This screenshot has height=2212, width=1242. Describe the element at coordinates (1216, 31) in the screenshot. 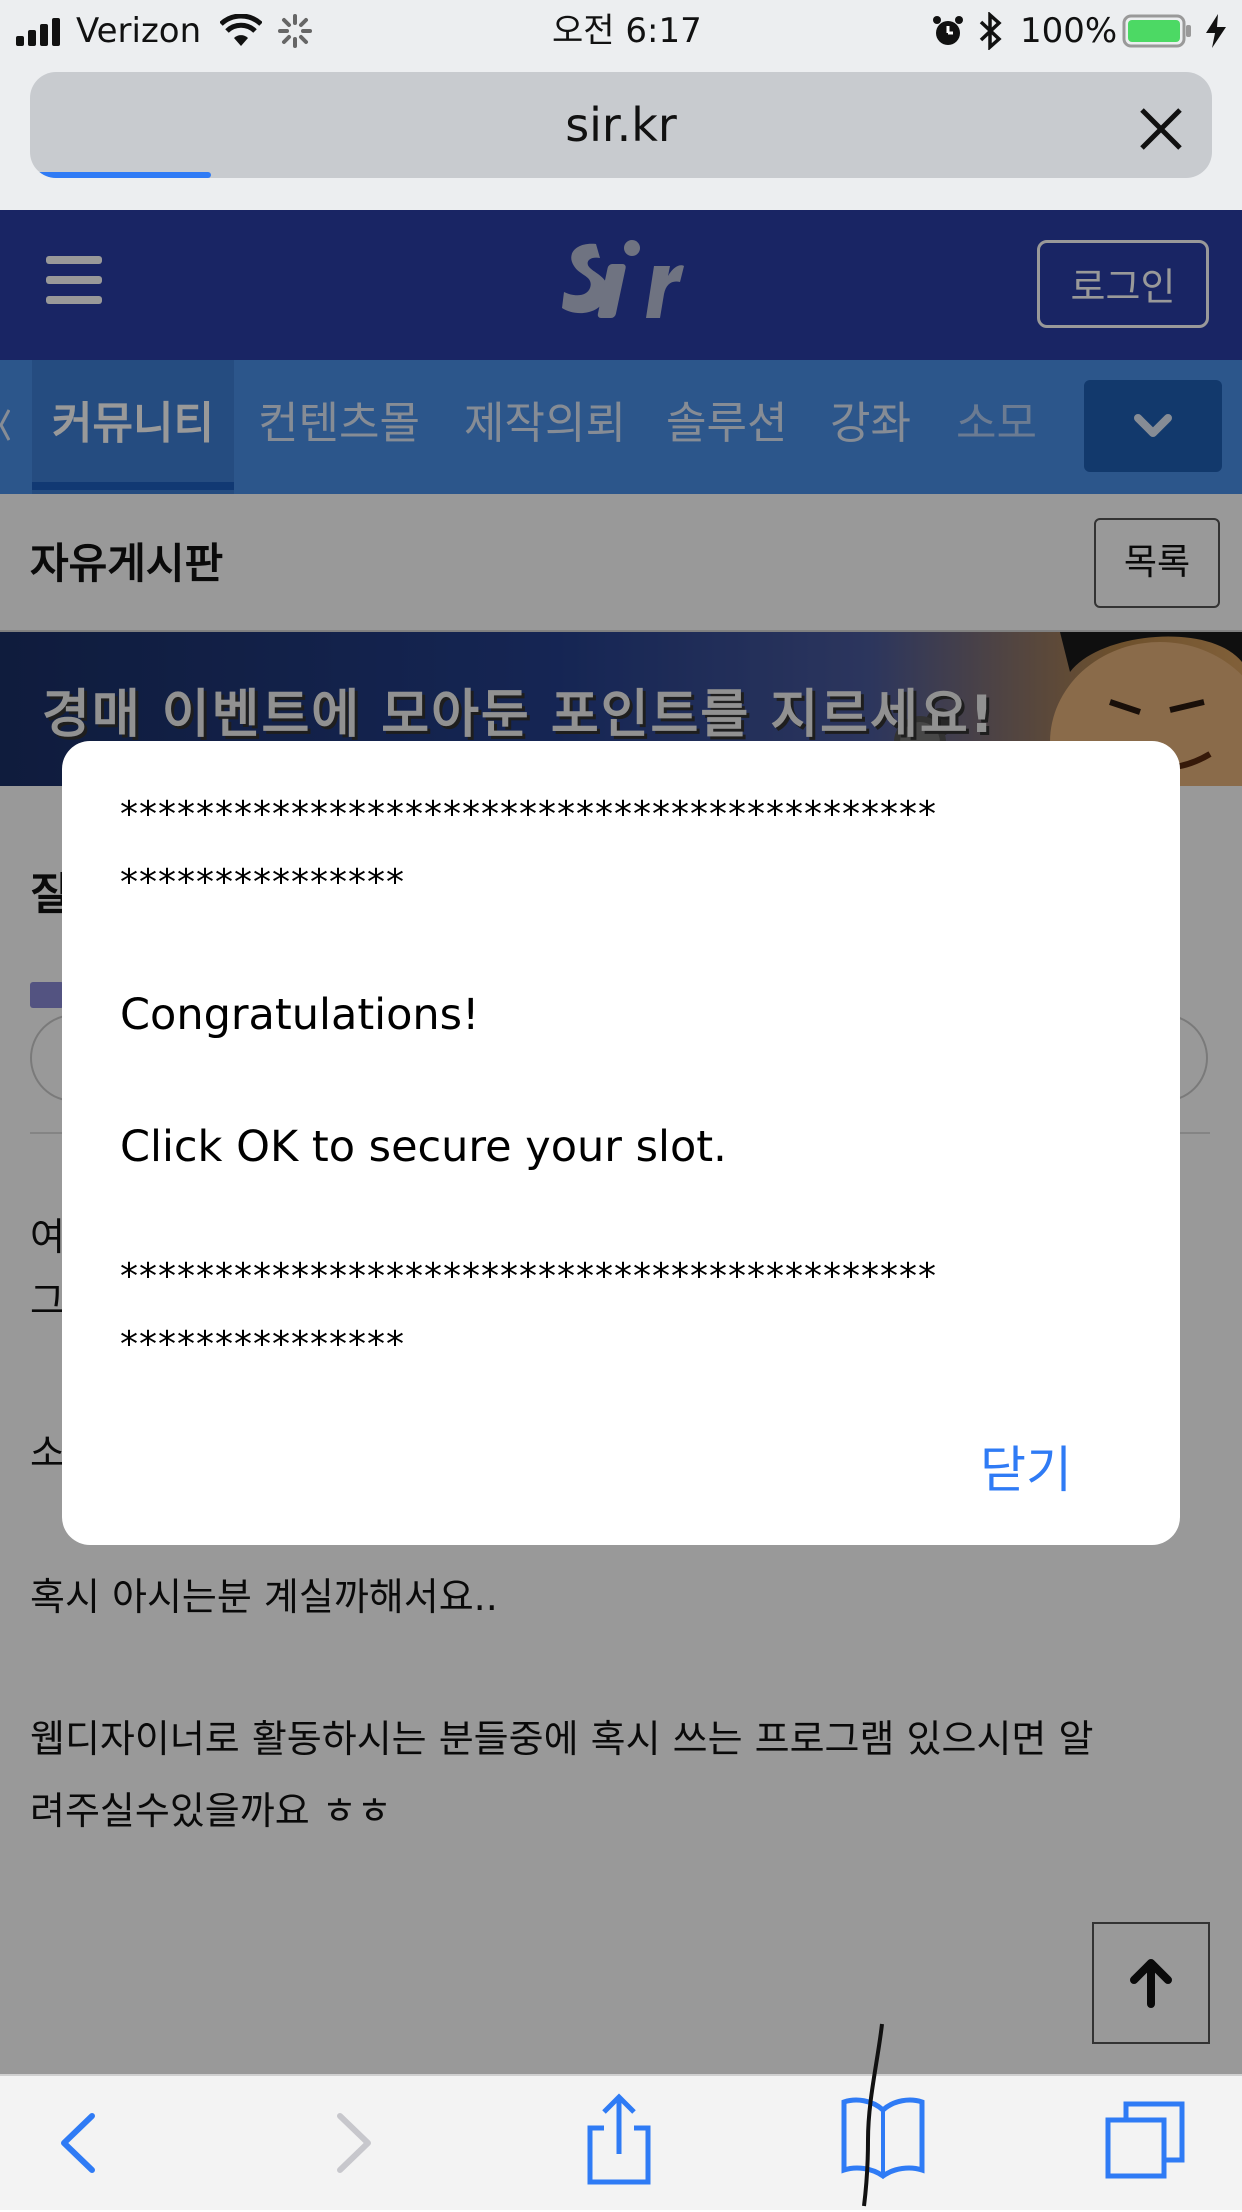

I see `charging-icon` at that location.